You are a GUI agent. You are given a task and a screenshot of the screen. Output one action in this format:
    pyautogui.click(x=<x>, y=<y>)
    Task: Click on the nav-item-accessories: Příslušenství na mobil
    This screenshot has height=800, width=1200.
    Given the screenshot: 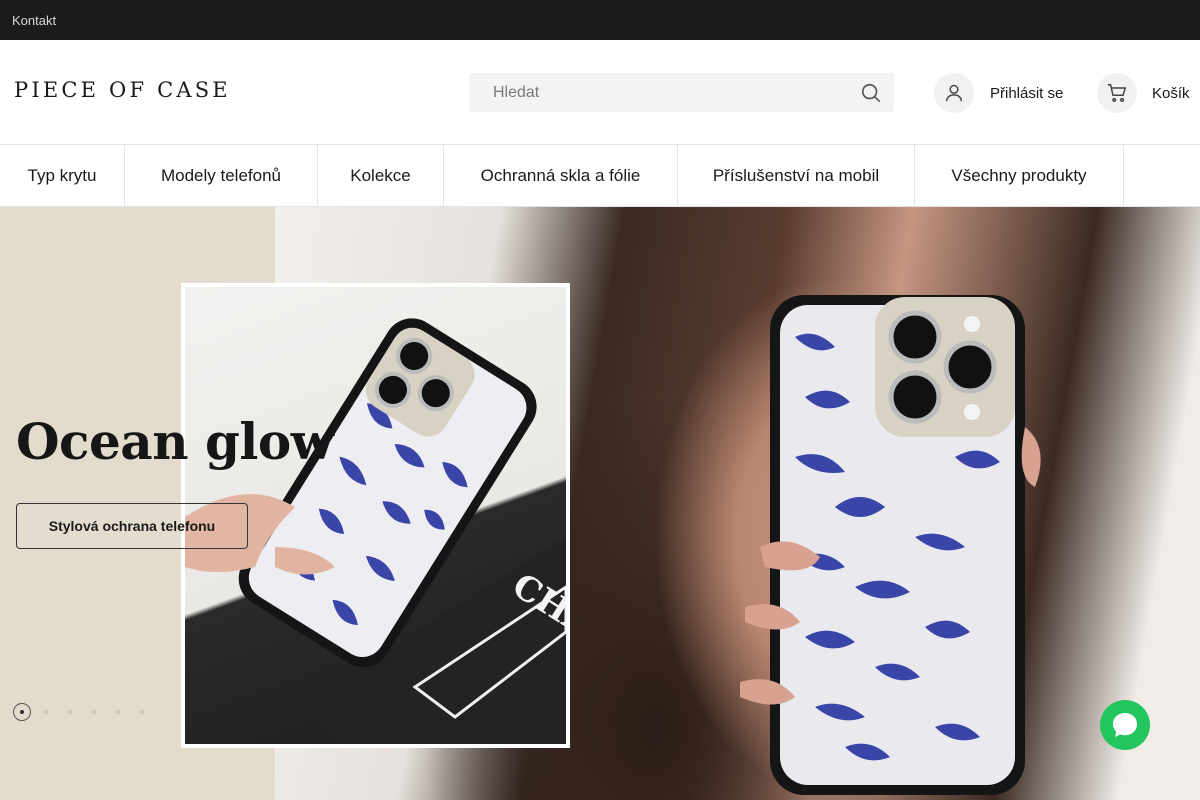 What is the action you would take?
    pyautogui.click(x=796, y=175)
    